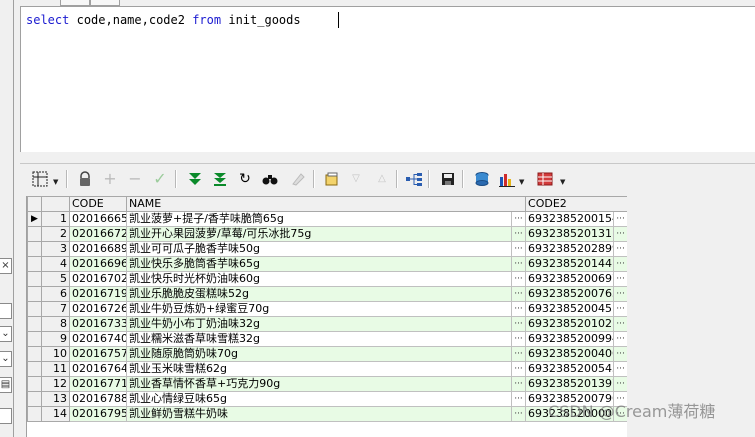 Image resolution: width=755 pixels, height=437 pixels. What do you see at coordinates (326, 204) in the screenshot?
I see `column-header-name: NAME` at bounding box center [326, 204].